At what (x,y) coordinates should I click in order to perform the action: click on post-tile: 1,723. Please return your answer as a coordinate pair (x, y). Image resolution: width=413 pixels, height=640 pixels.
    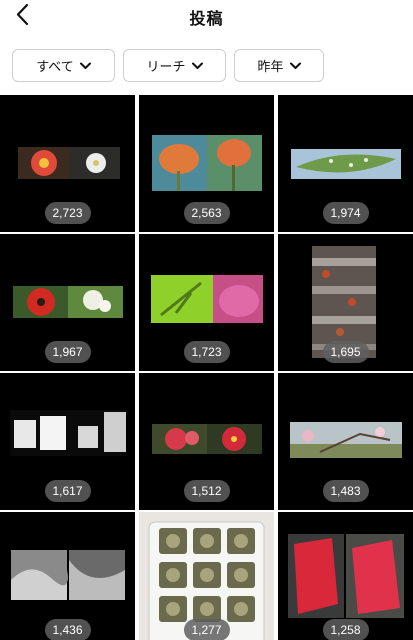
    Looking at the image, I should click on (206, 302).